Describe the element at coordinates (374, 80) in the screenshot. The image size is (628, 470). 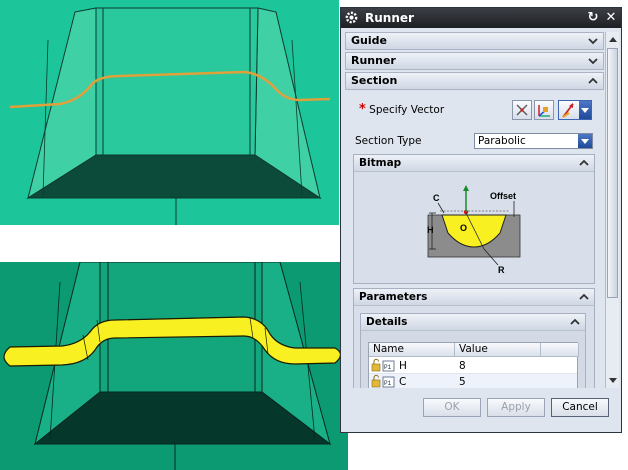
I see `group-section-label: Section` at that location.